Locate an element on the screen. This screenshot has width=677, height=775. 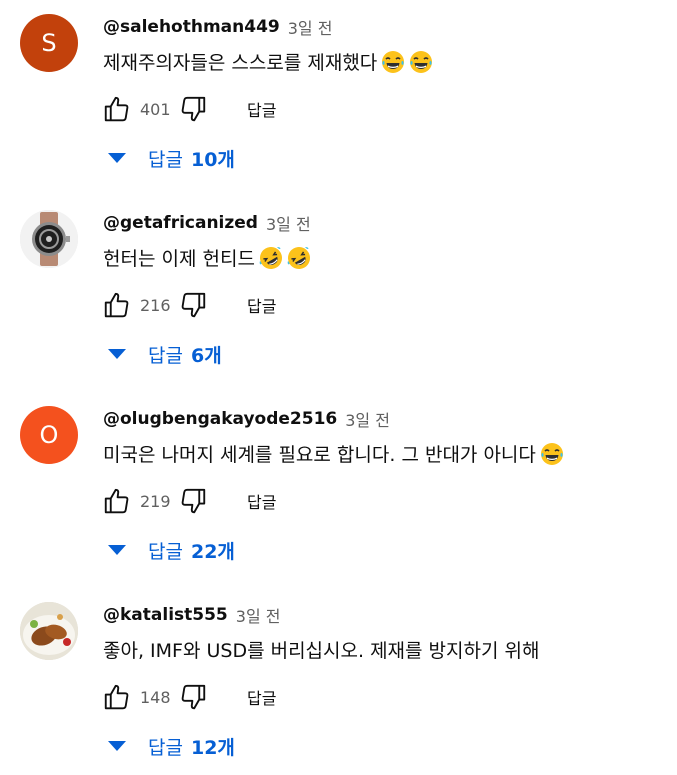
comment-author: @katalist555 is located at coordinates (165, 615).